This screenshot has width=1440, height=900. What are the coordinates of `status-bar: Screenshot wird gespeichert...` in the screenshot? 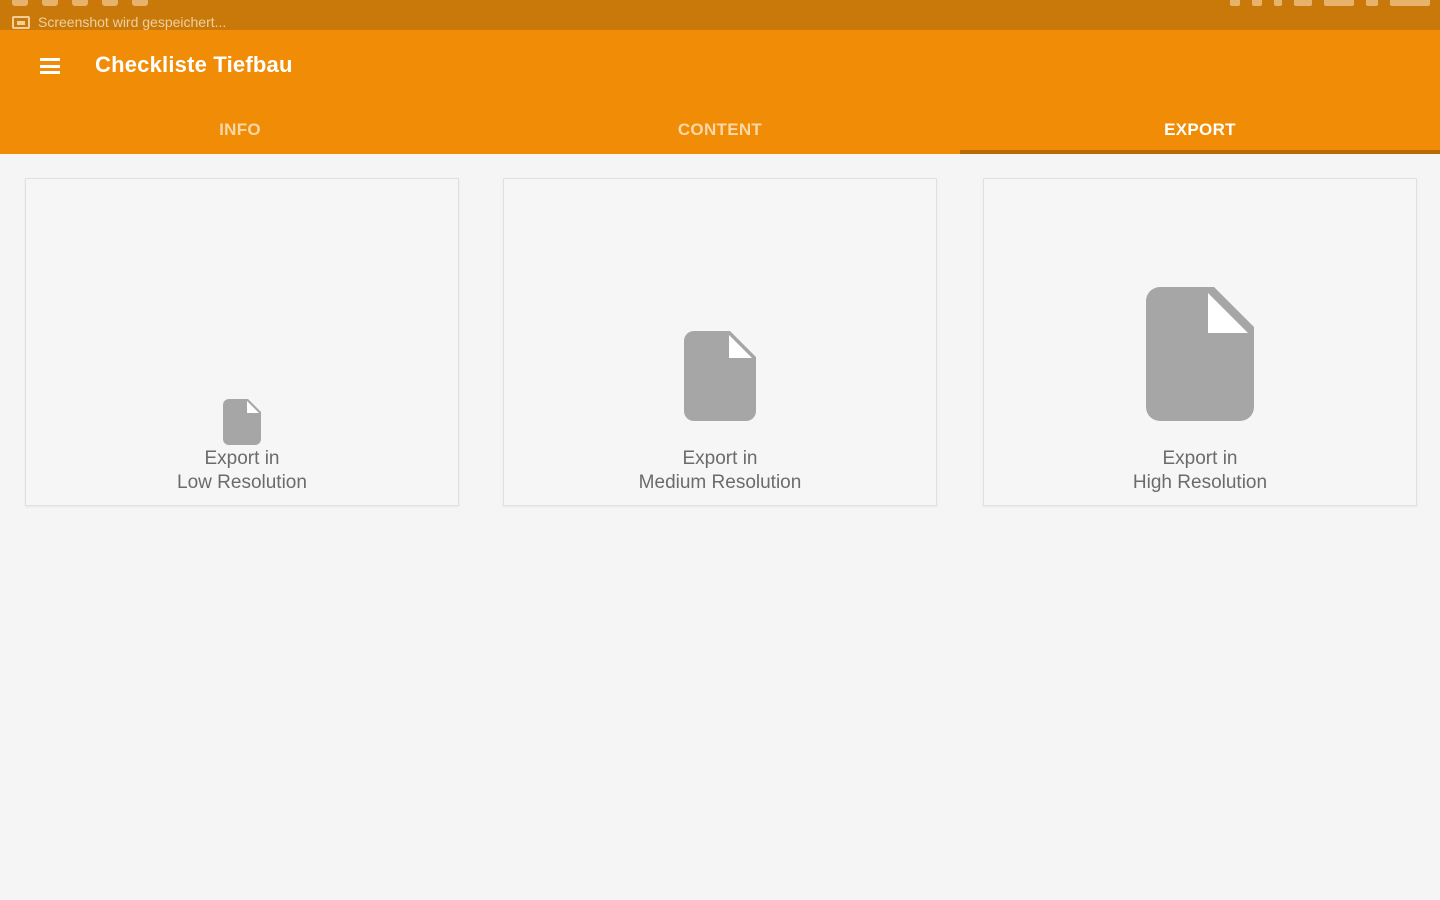 It's located at (720, 15).